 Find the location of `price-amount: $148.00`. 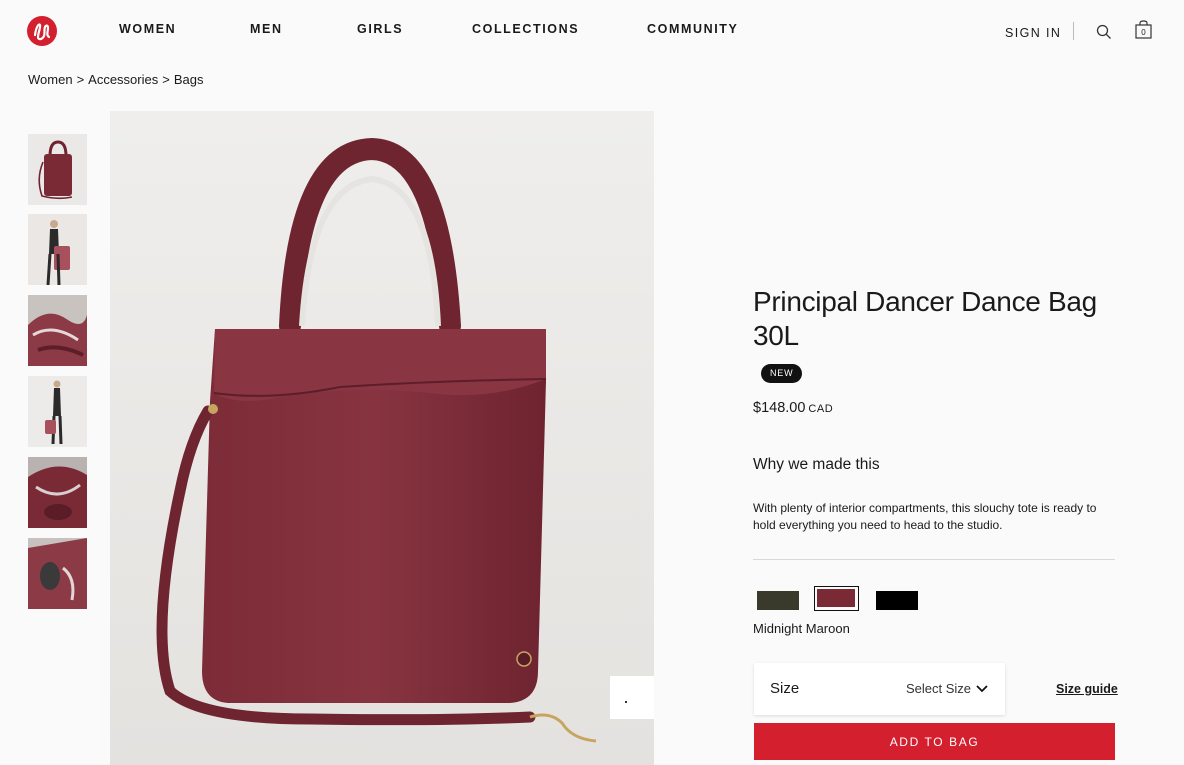

price-amount: $148.00 is located at coordinates (779, 408).